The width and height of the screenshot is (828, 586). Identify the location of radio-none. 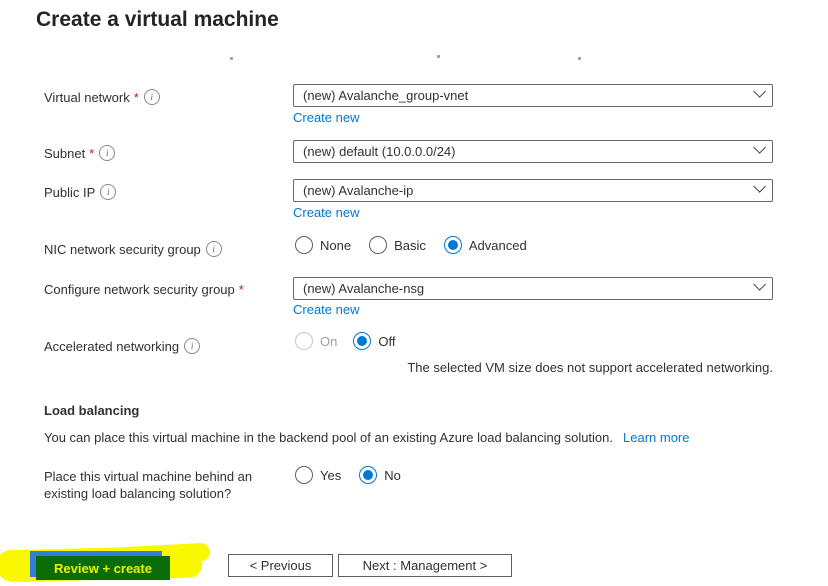
(304, 245).